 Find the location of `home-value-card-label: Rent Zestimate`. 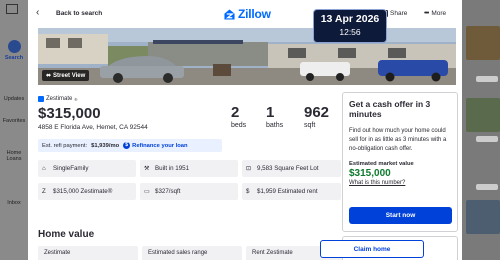

home-value-card-label: Rent Zestimate is located at coordinates (272, 253).